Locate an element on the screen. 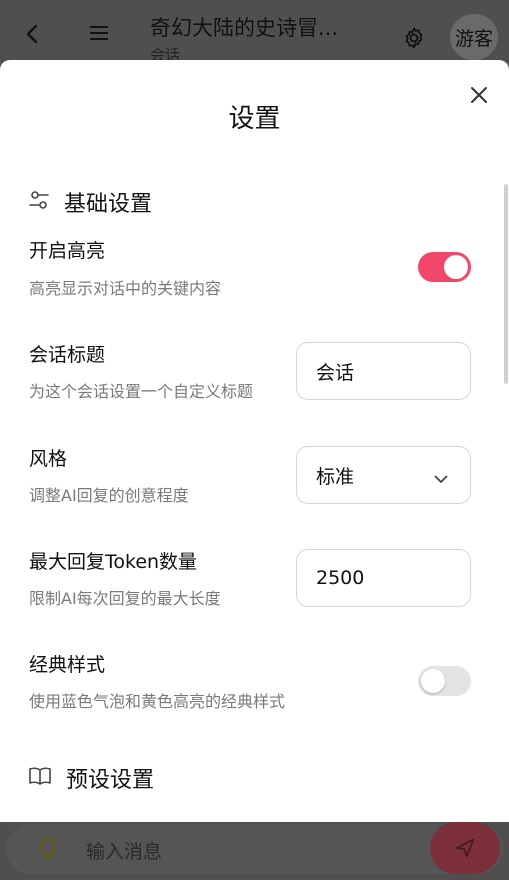  chevron-down-icon is located at coordinates (441, 478).